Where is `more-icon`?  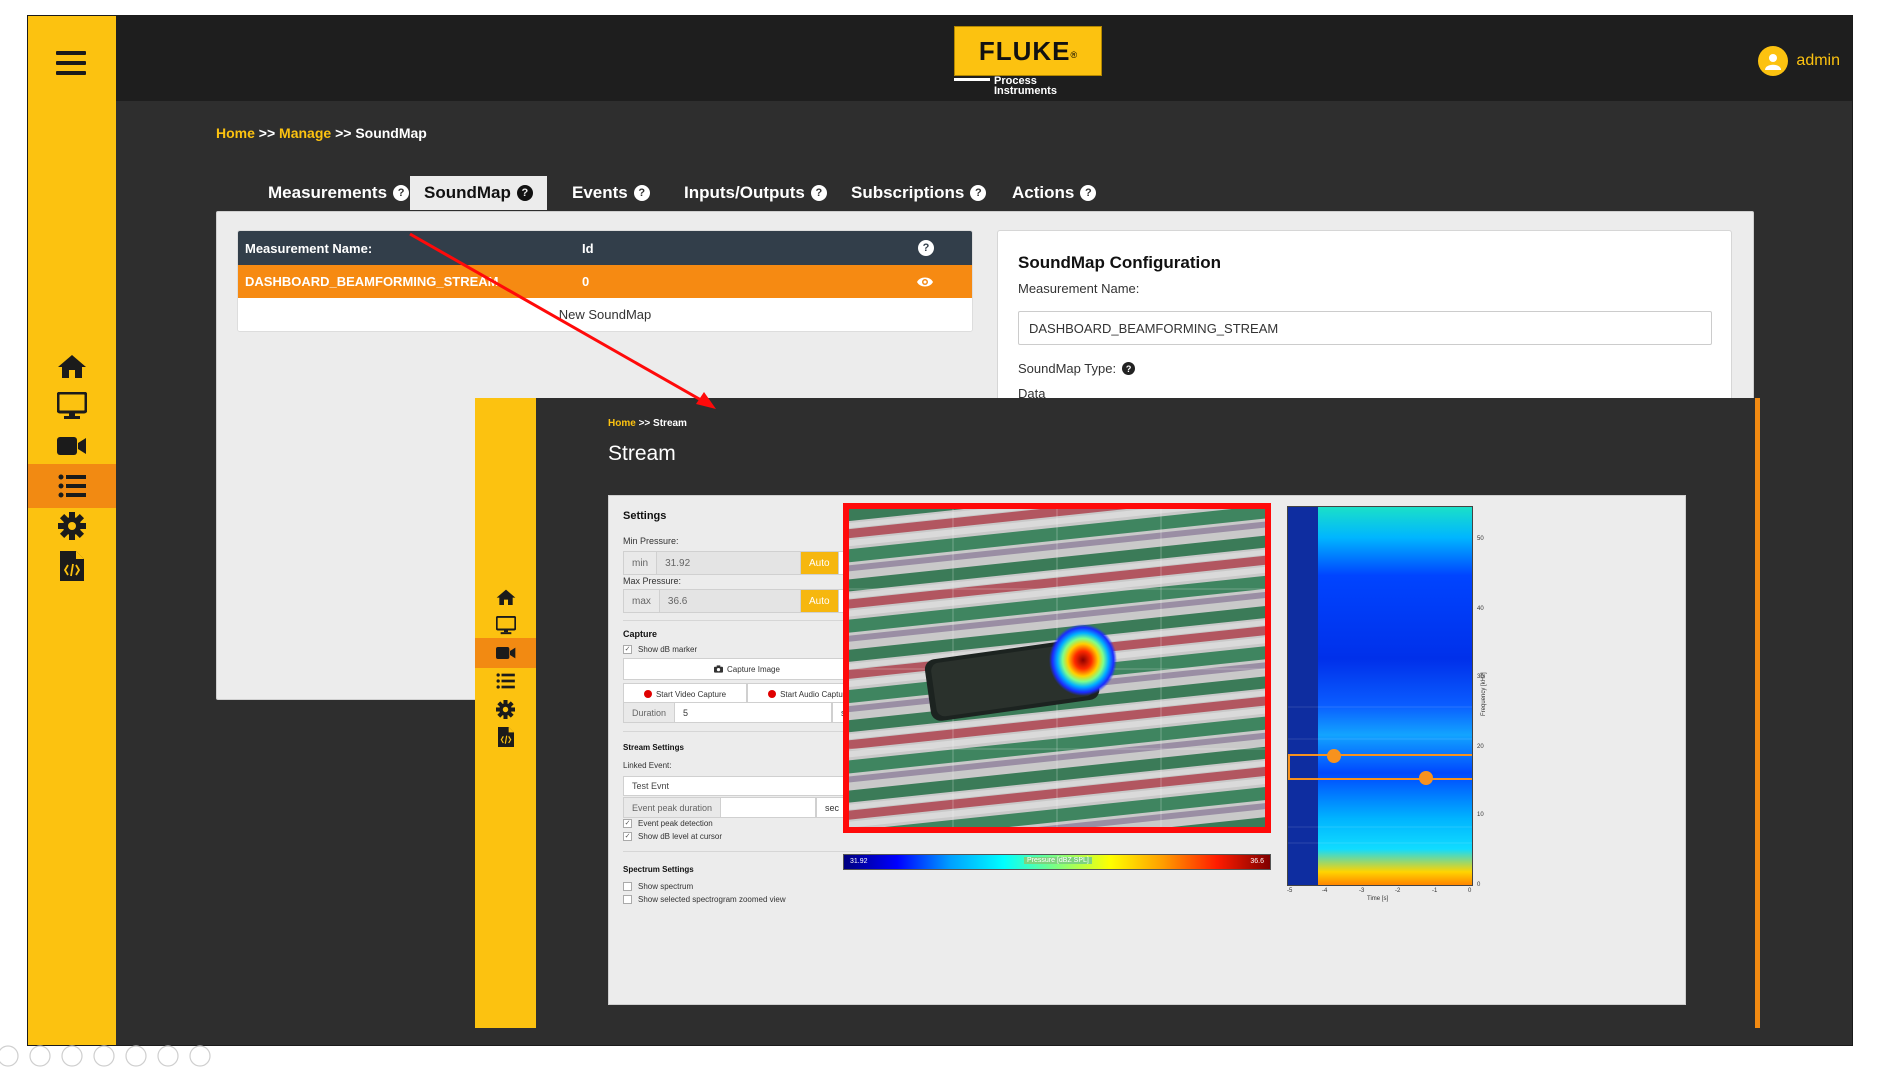
more-icon is located at coordinates (200, 1056).